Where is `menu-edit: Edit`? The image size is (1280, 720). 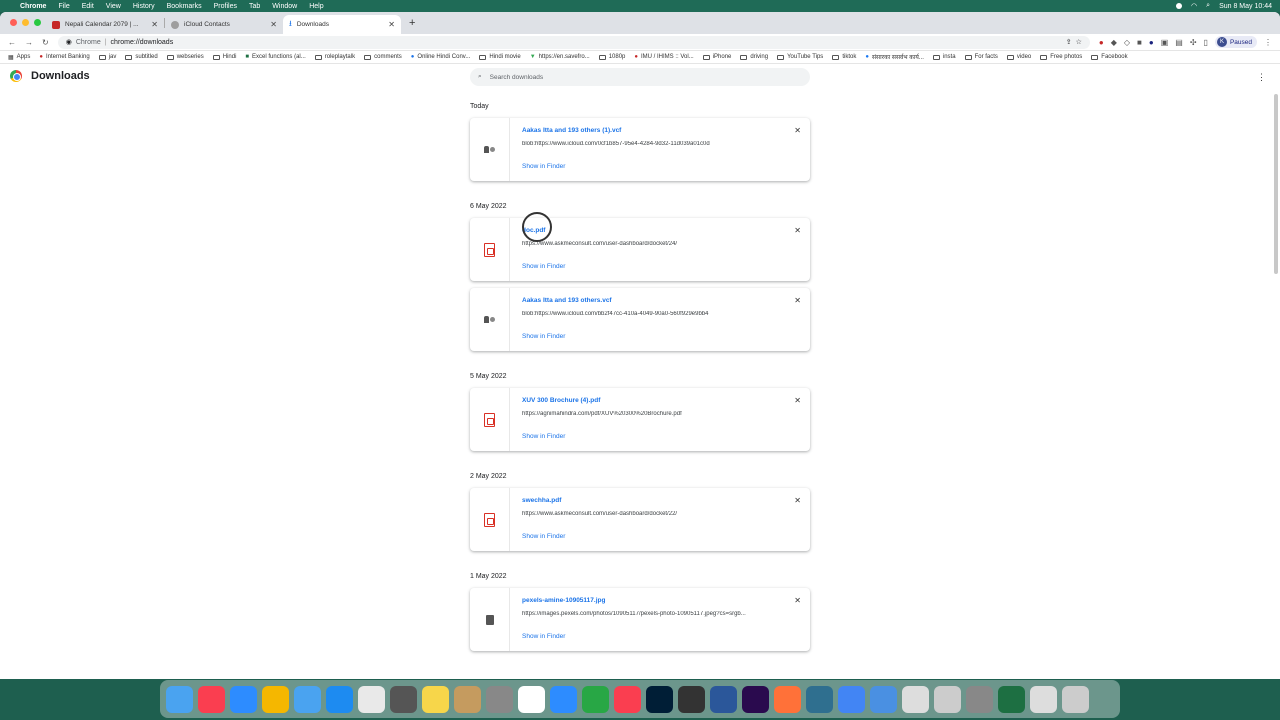 menu-edit: Edit is located at coordinates (88, 6).